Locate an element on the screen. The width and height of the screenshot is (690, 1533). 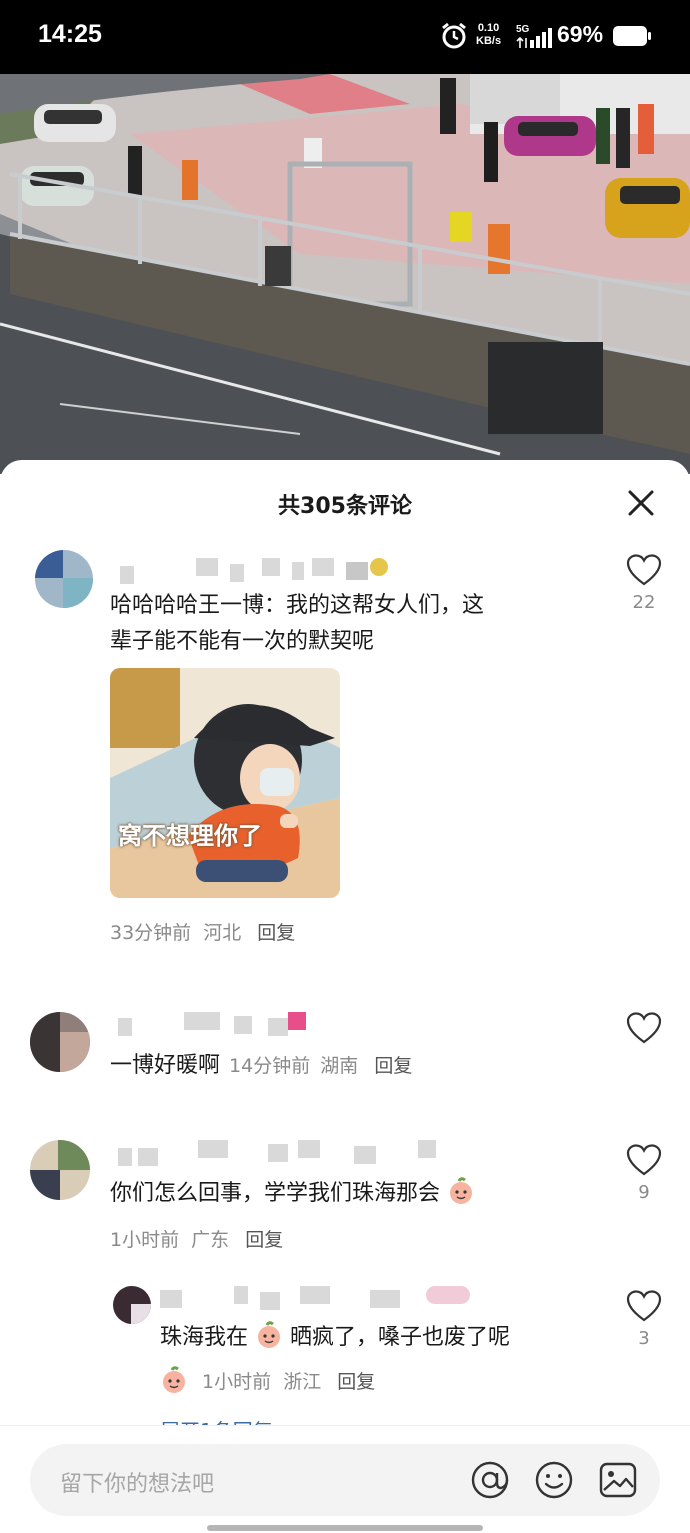
comment-meta: 33分钟前 河北 回复 is located at coordinates (202, 931).